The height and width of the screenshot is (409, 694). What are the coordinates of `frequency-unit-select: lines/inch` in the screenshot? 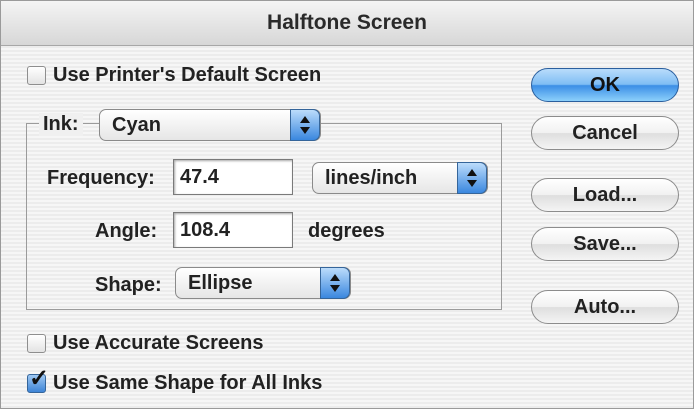 It's located at (400, 178).